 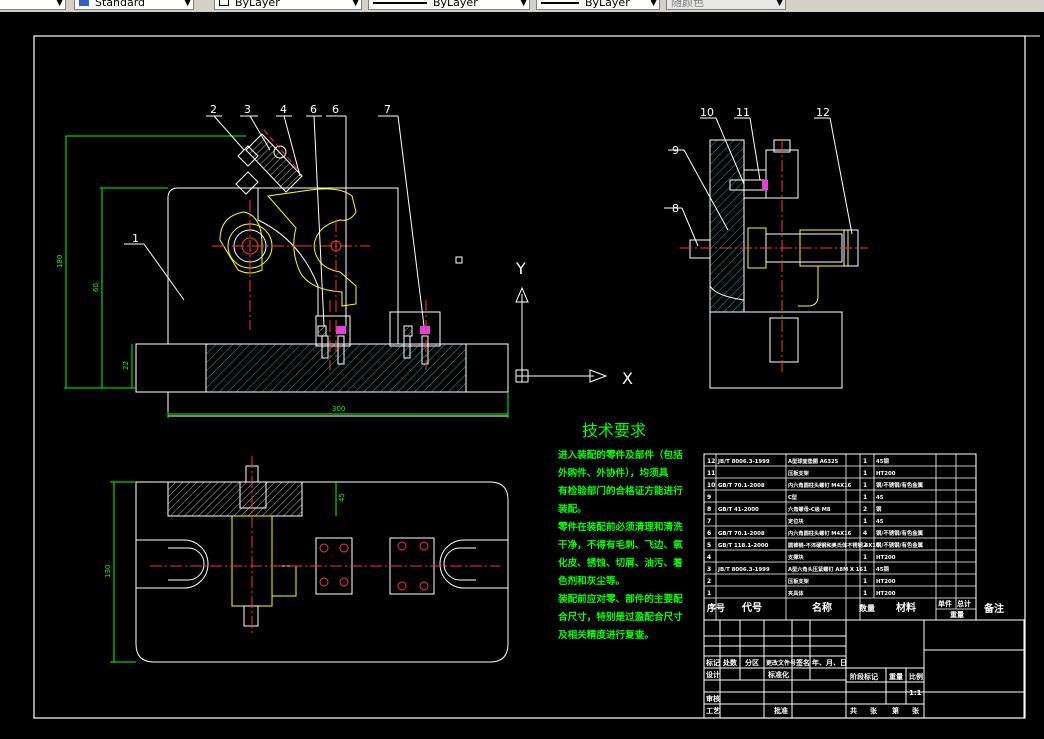 I want to click on bom-cell-code: JB/T 8006.3-1999, so click(x=743, y=570).